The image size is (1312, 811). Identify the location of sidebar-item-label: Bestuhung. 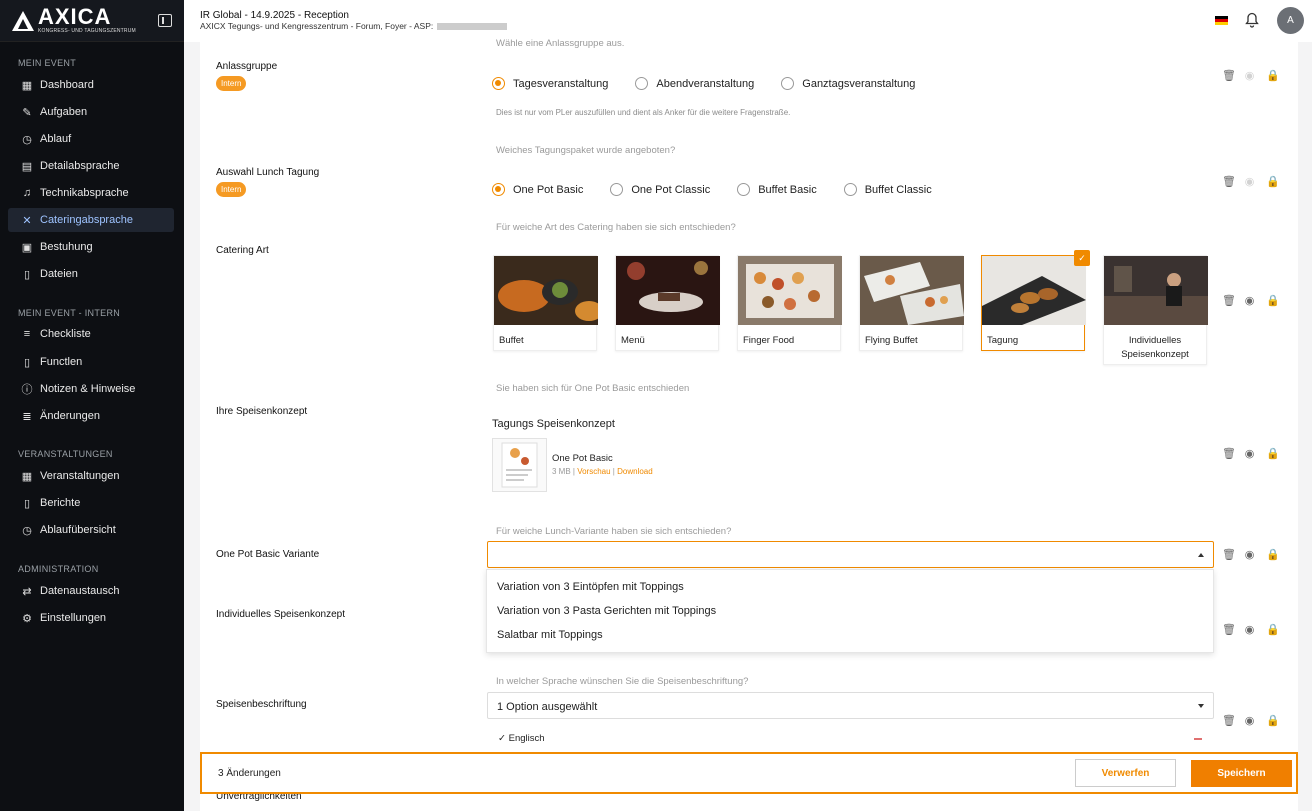
(66, 247).